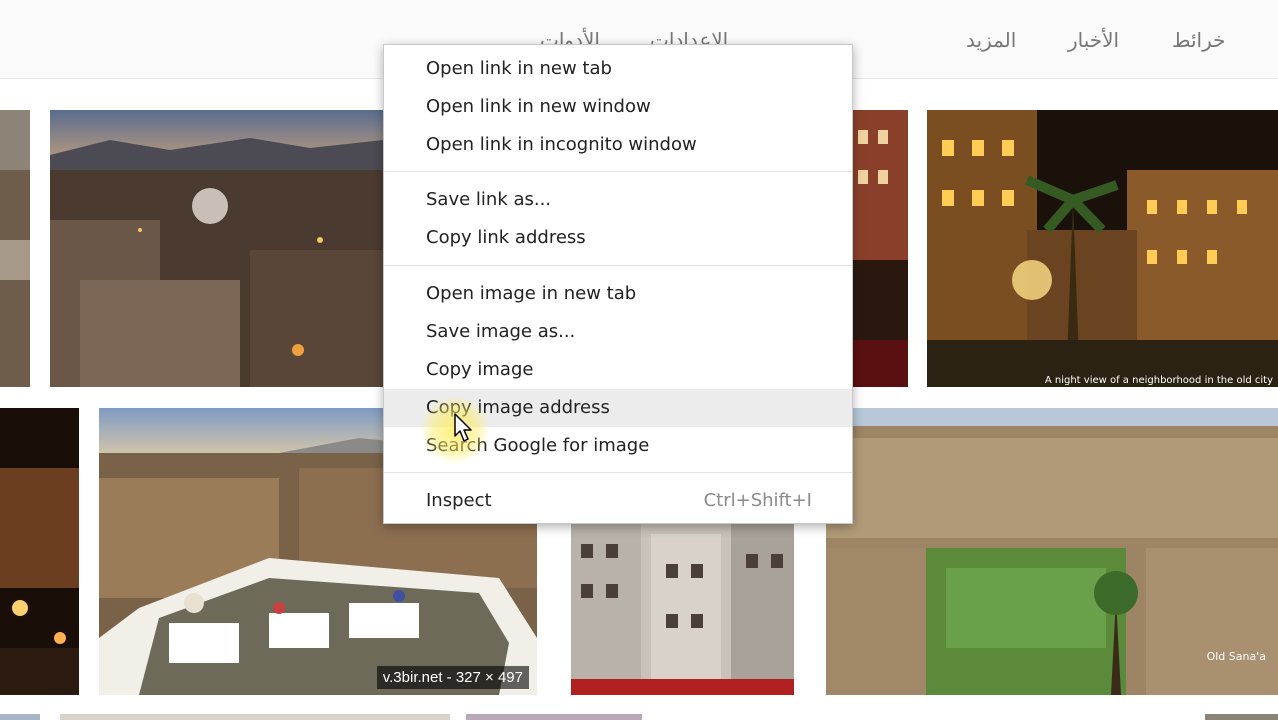 The image size is (1278, 720). Describe the element at coordinates (538, 106) in the screenshot. I see `menu-item-label: Open link in new window` at that location.